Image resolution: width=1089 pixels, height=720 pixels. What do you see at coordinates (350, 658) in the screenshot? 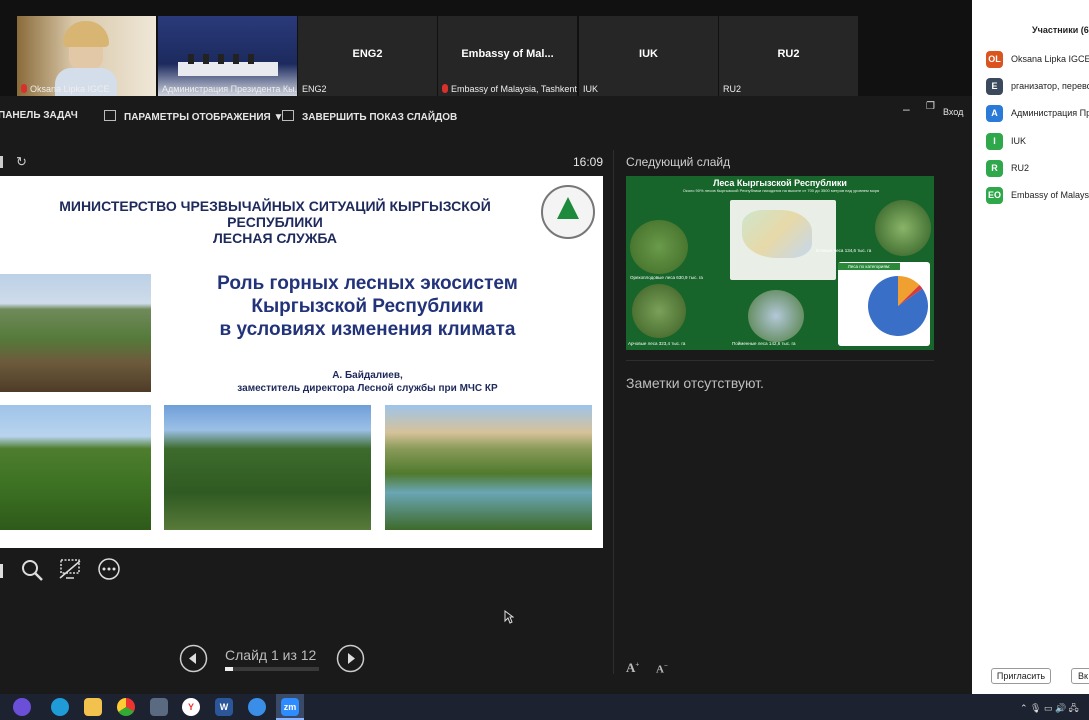
I see `next-slide-button` at bounding box center [350, 658].